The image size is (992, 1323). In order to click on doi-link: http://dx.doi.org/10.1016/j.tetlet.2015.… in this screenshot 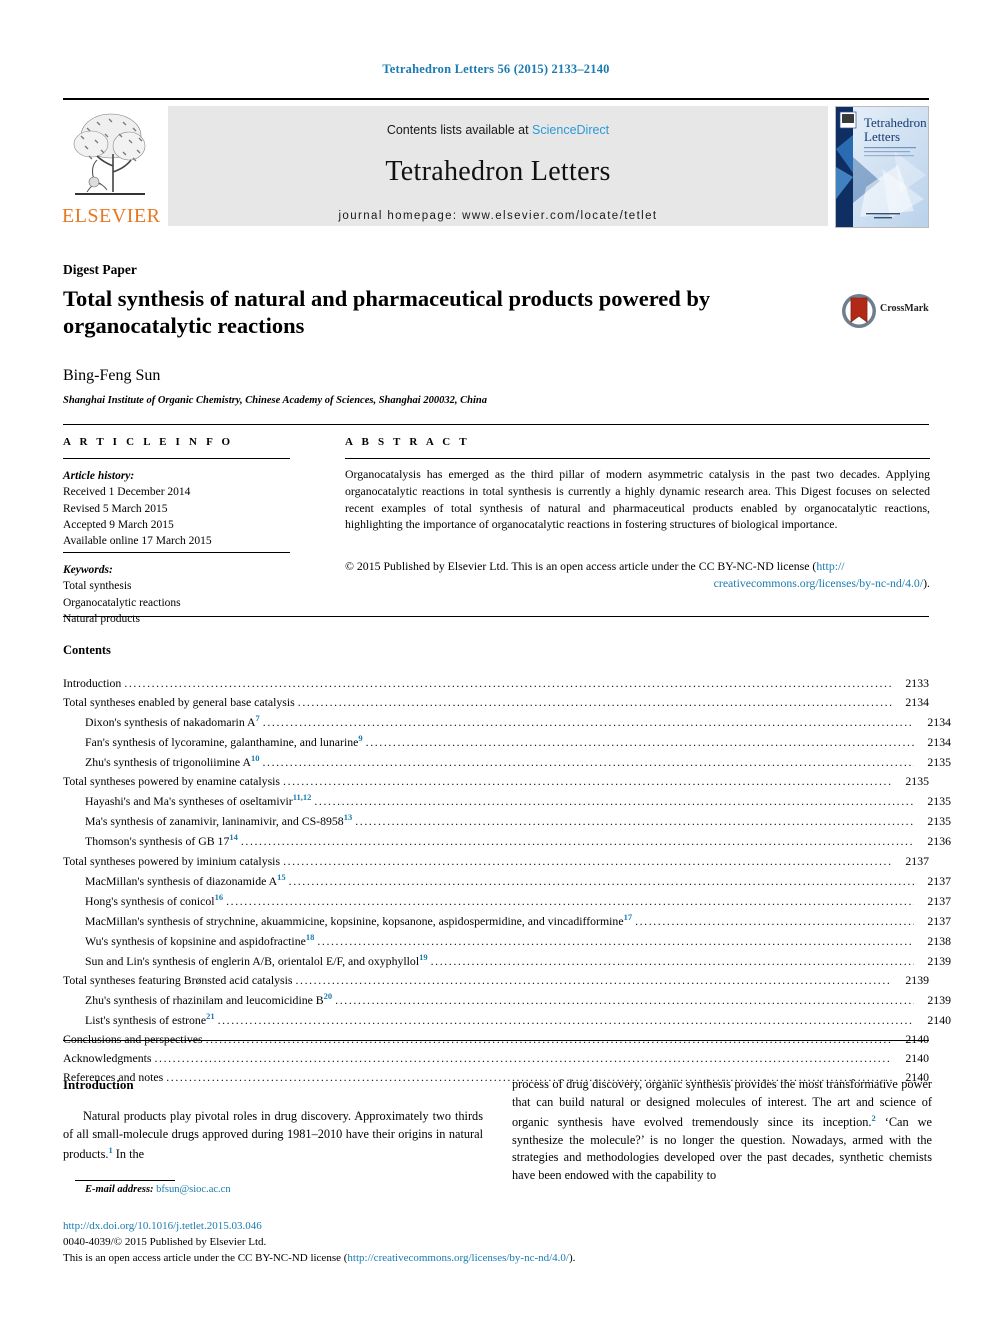, I will do `click(413, 1227)`.